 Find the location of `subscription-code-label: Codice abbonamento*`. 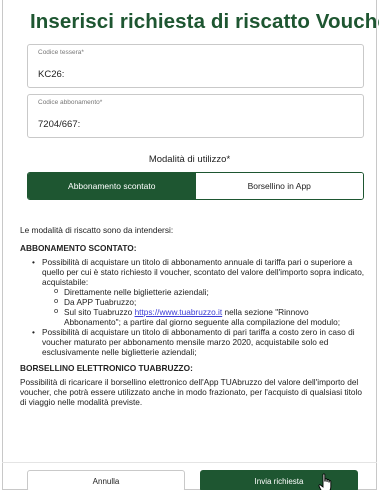

subscription-code-label: Codice abbonamento* is located at coordinates (70, 102).